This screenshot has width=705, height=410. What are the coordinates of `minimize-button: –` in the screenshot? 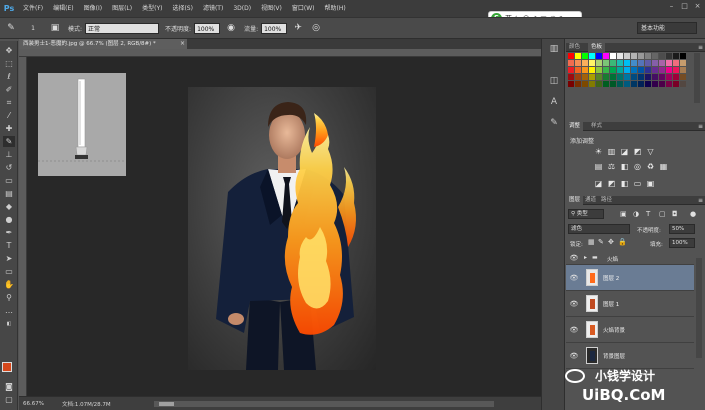 It's located at (671, 6).